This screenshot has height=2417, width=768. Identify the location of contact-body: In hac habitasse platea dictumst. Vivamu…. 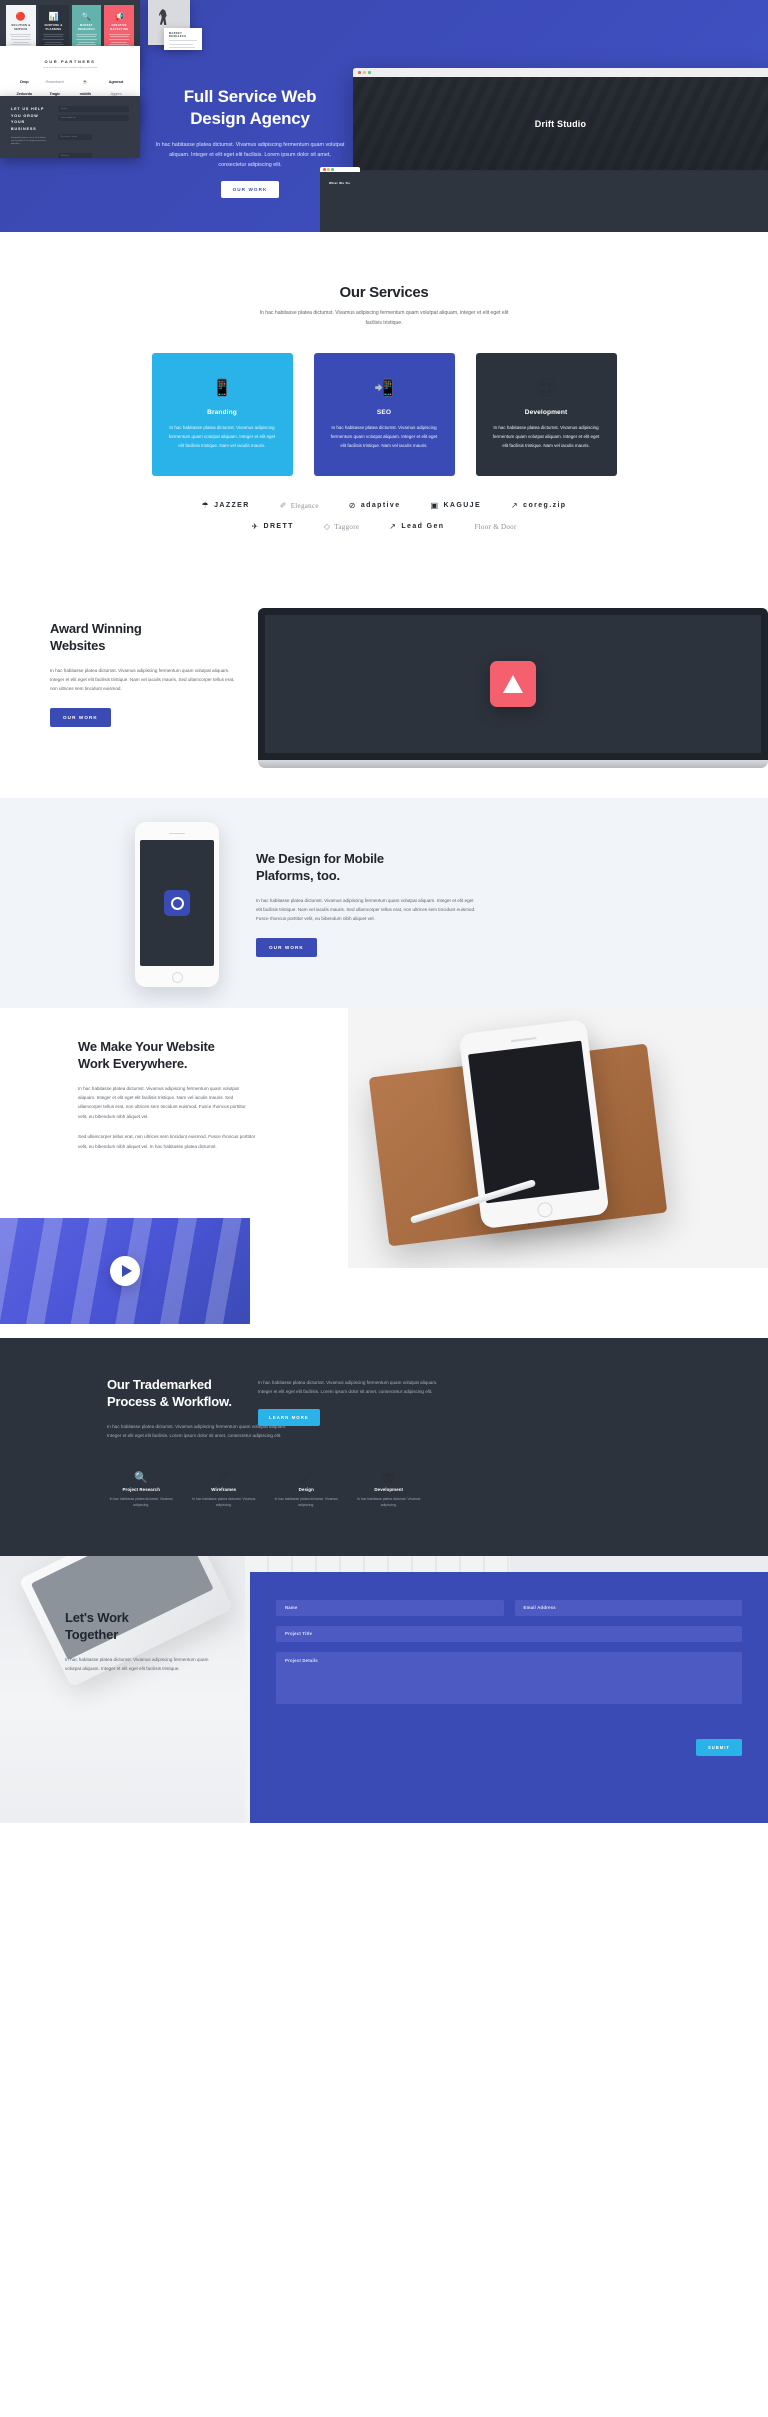
(137, 1664).